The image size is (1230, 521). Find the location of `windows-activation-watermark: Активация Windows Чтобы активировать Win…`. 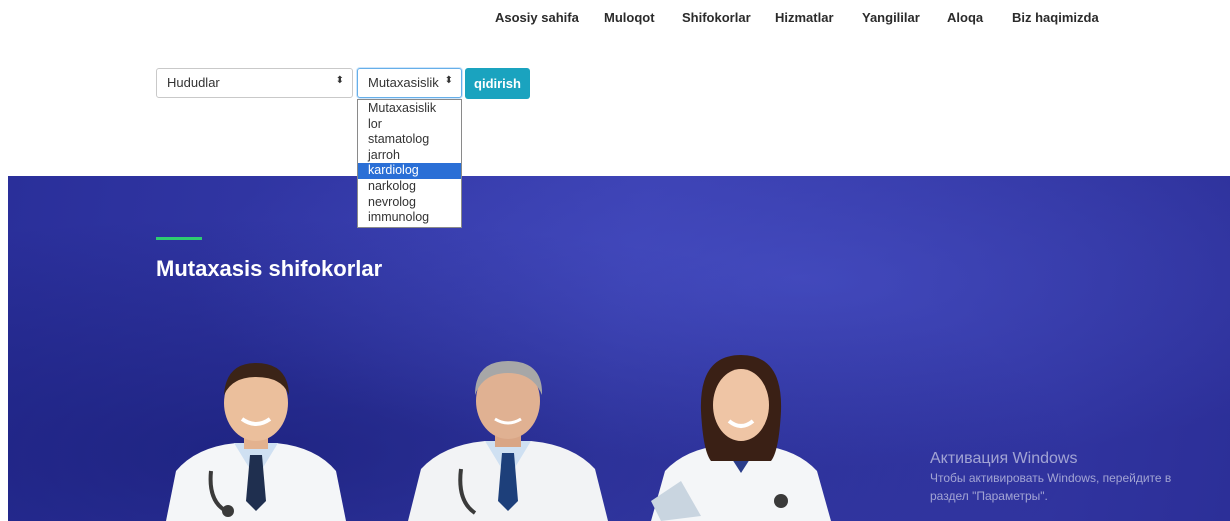

windows-activation-watermark: Активация Windows Чтобы активировать Win… is located at coordinates (1080, 477).